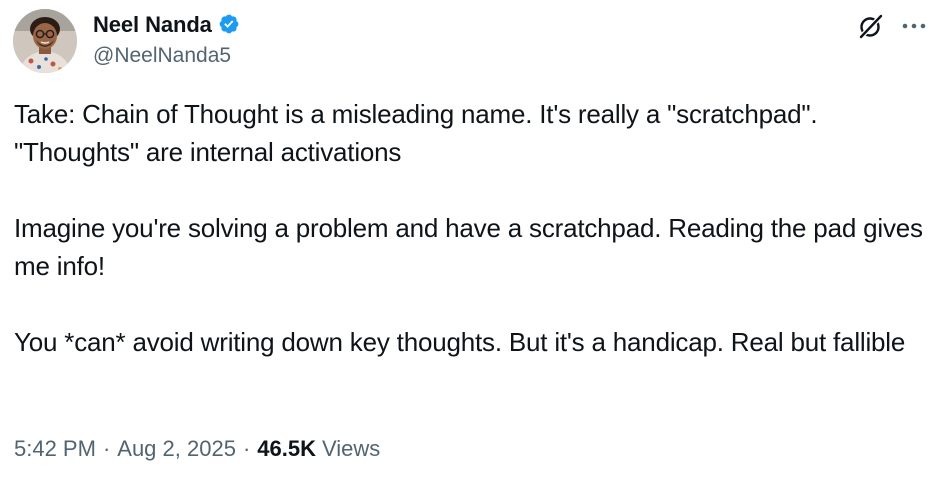  Describe the element at coordinates (871, 26) in the screenshot. I see `grok-icon` at that location.